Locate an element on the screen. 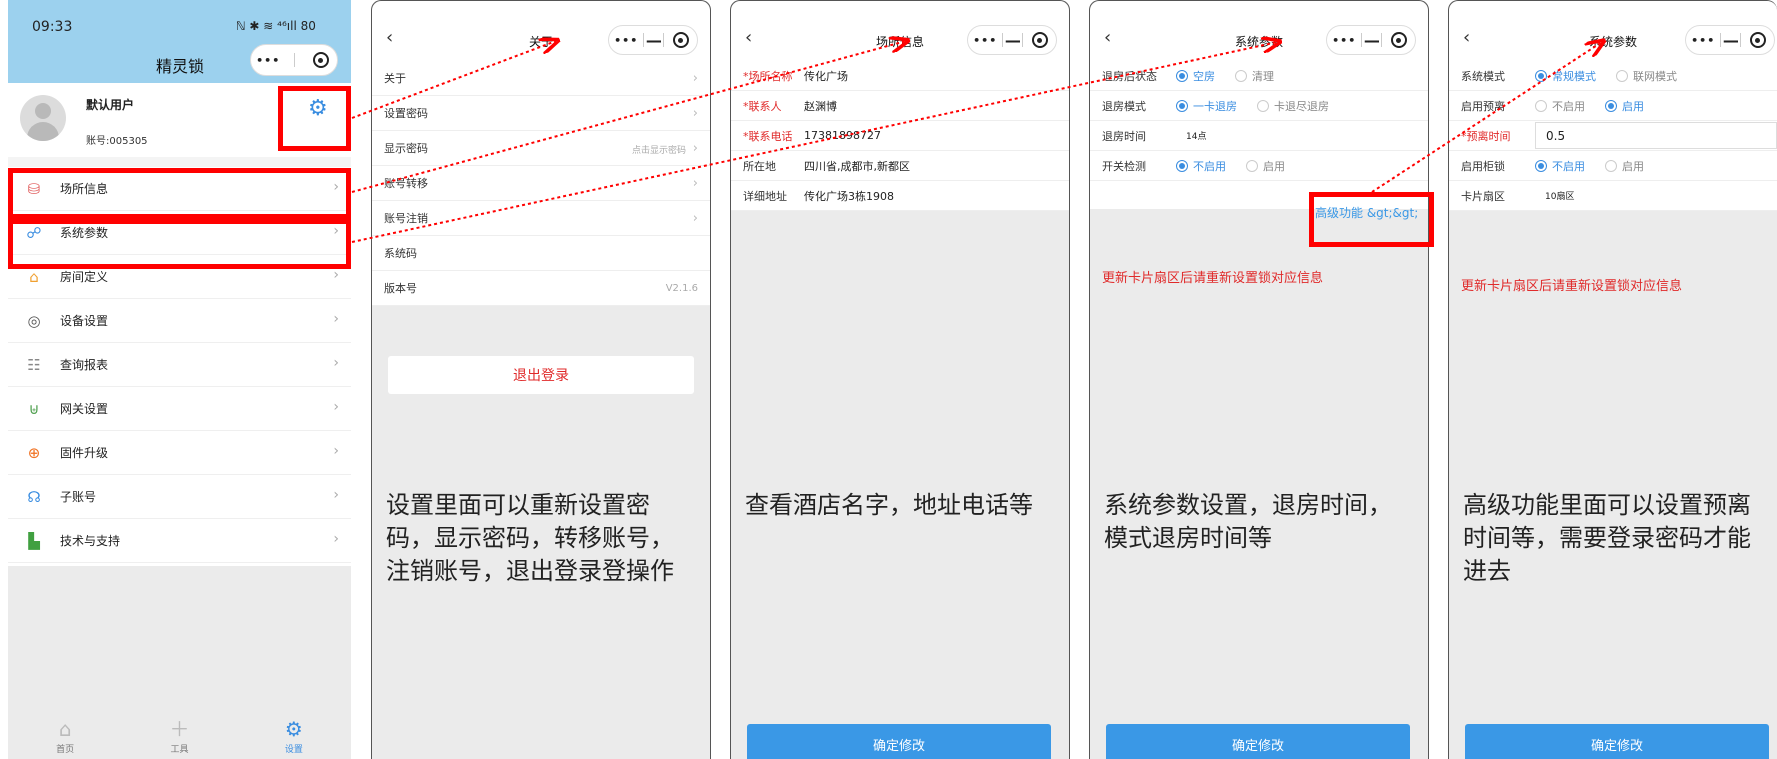 This screenshot has height=759, width=1777. menu-item: ☍ 系统参数 › is located at coordinates (179, 233).